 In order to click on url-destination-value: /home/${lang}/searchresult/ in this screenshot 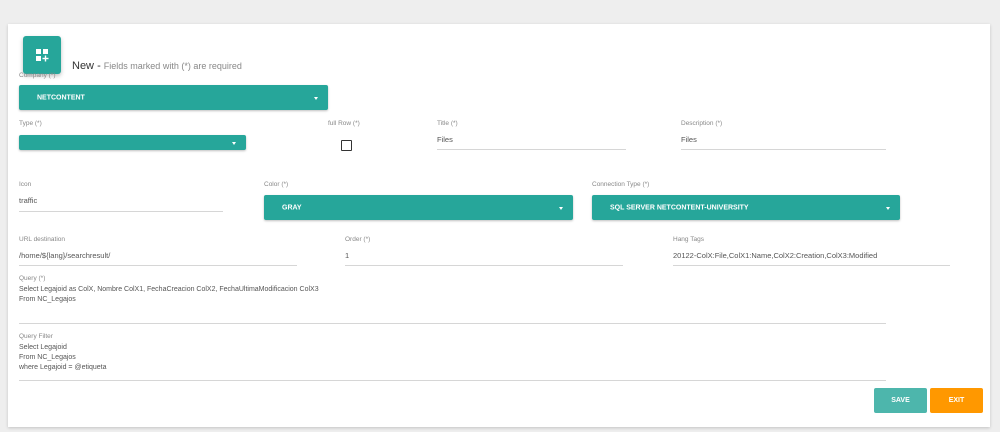, I will do `click(65, 255)`.